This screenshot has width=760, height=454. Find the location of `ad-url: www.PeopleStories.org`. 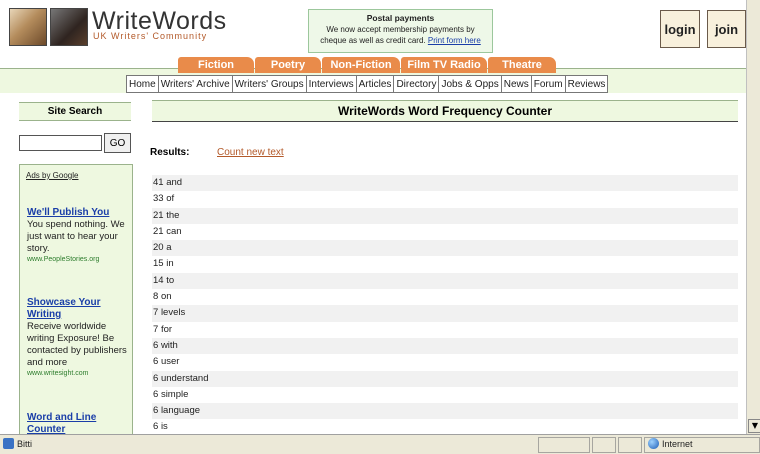

ad-url: www.PeopleStories.org is located at coordinates (78, 260).